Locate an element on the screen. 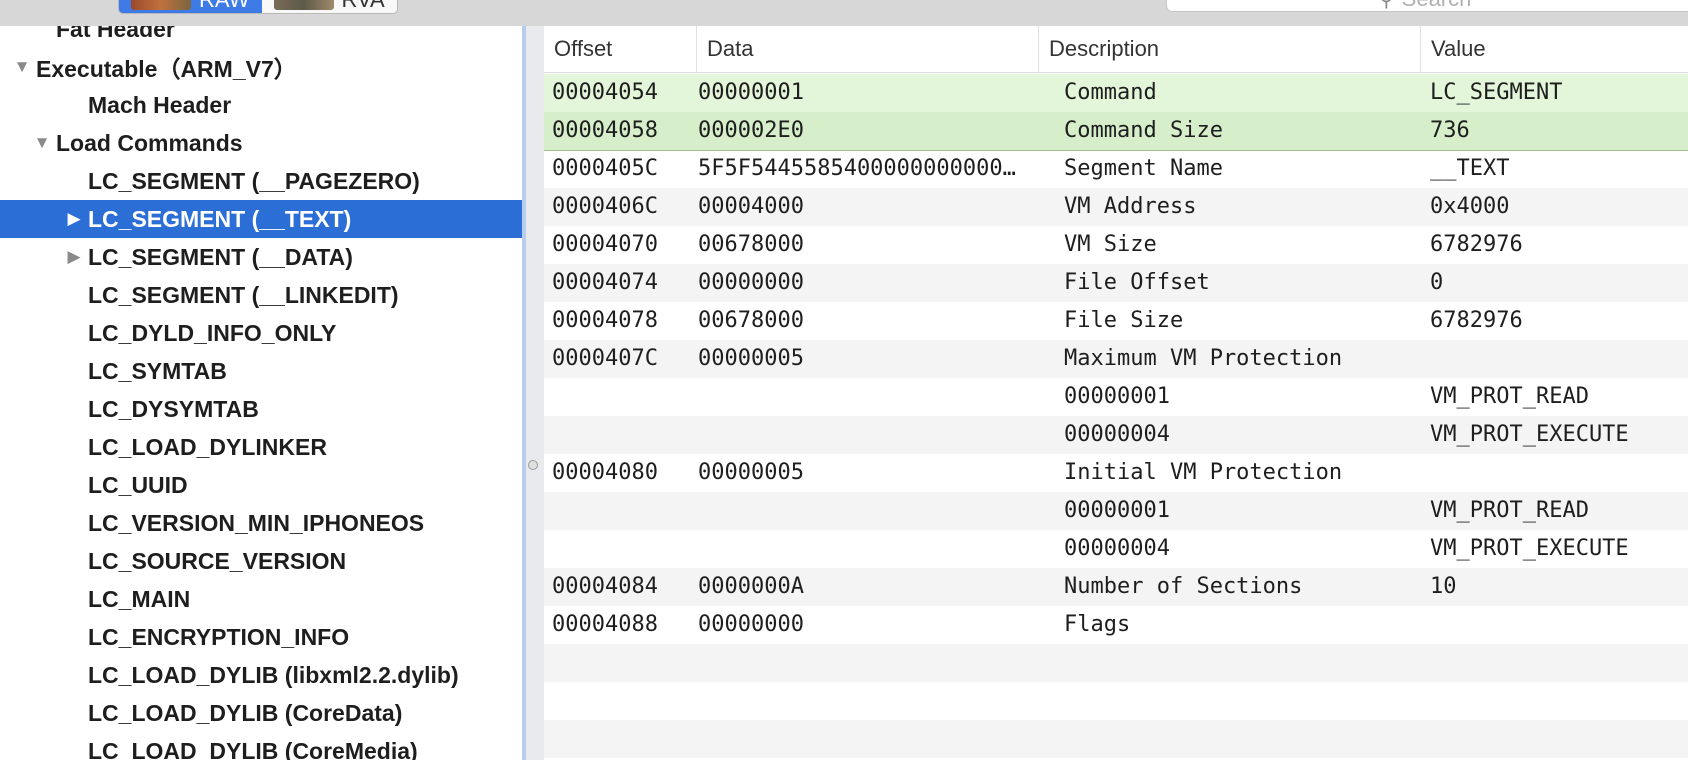  cell-offset: 00004088 is located at coordinates (605, 624).